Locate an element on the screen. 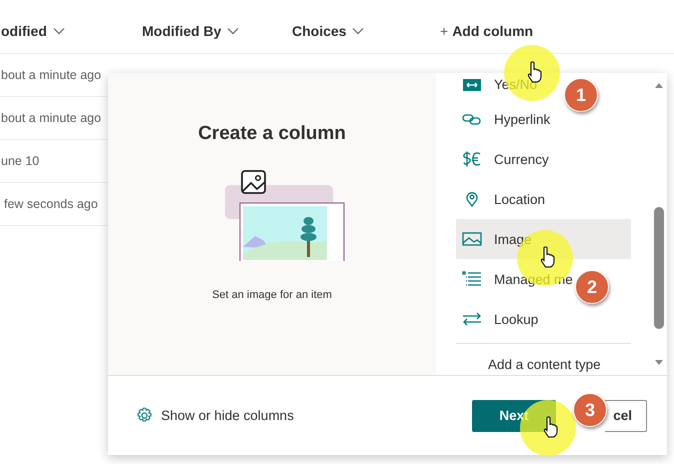 The image size is (674, 464). lookup-icon is located at coordinates (472, 319).